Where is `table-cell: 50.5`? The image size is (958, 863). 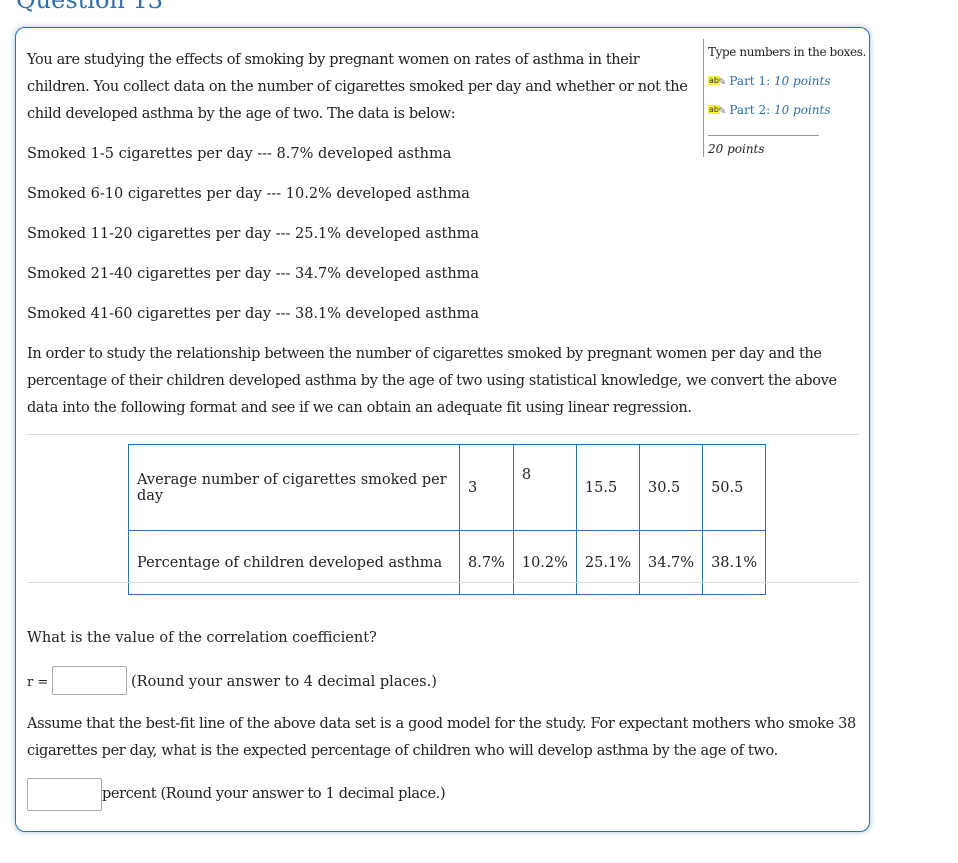
table-cell: 50.5 is located at coordinates (734, 487).